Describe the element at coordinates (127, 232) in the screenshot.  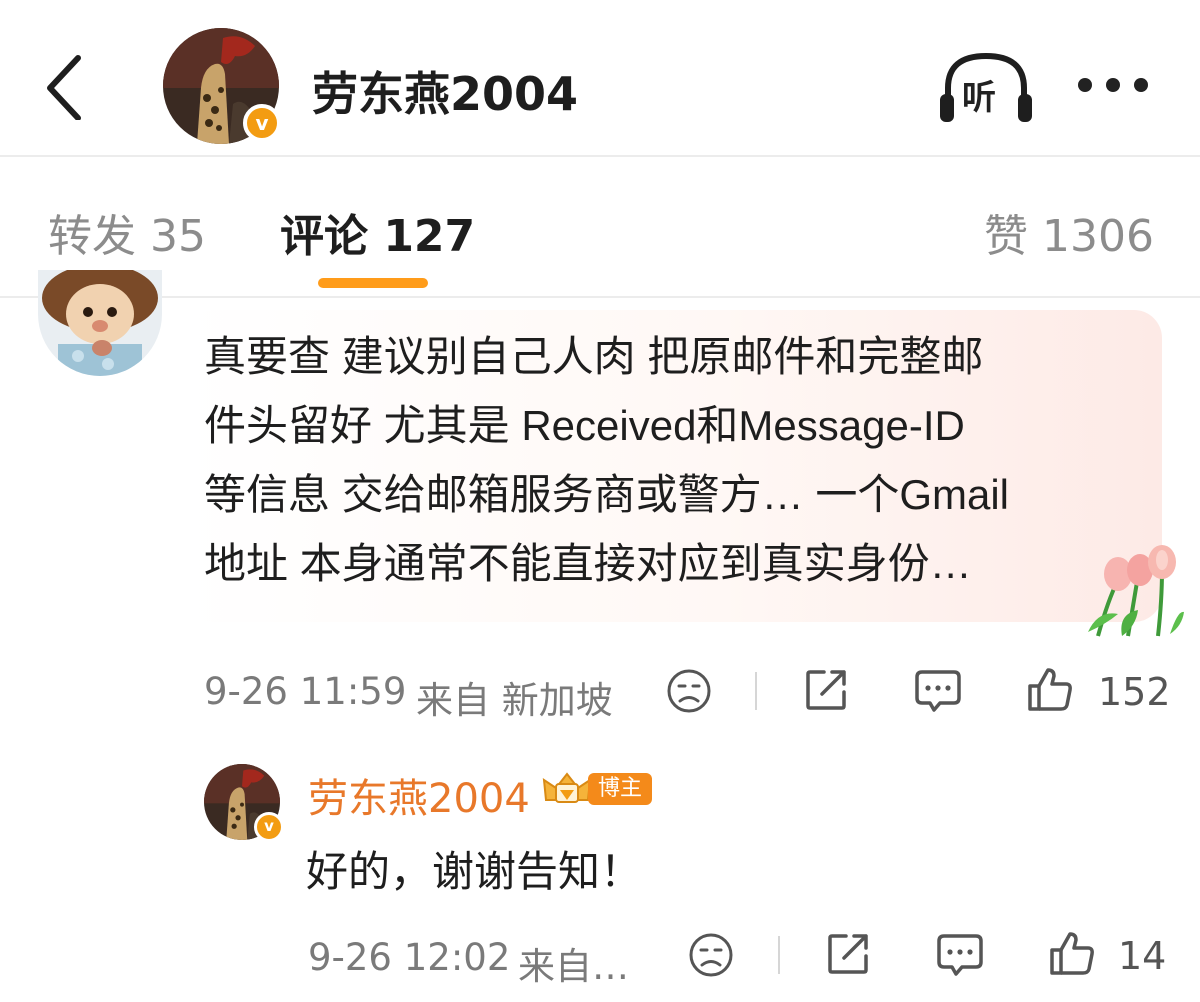
I see `tab-repost: 转发 35` at that location.